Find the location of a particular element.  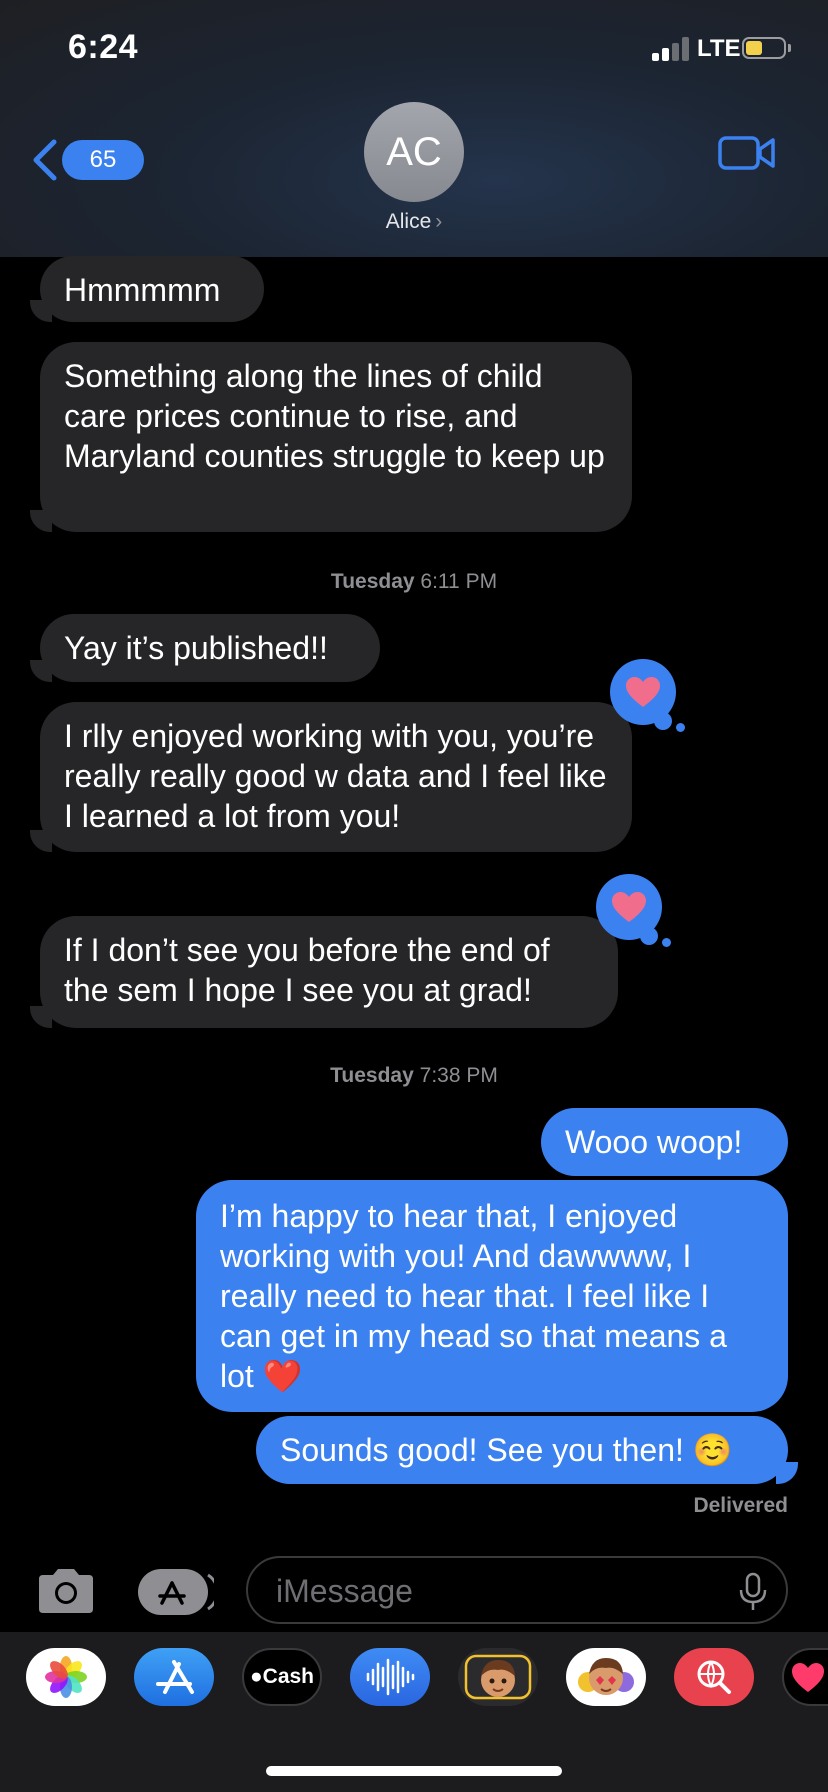

heart-touch-icon is located at coordinates (808, 1677).